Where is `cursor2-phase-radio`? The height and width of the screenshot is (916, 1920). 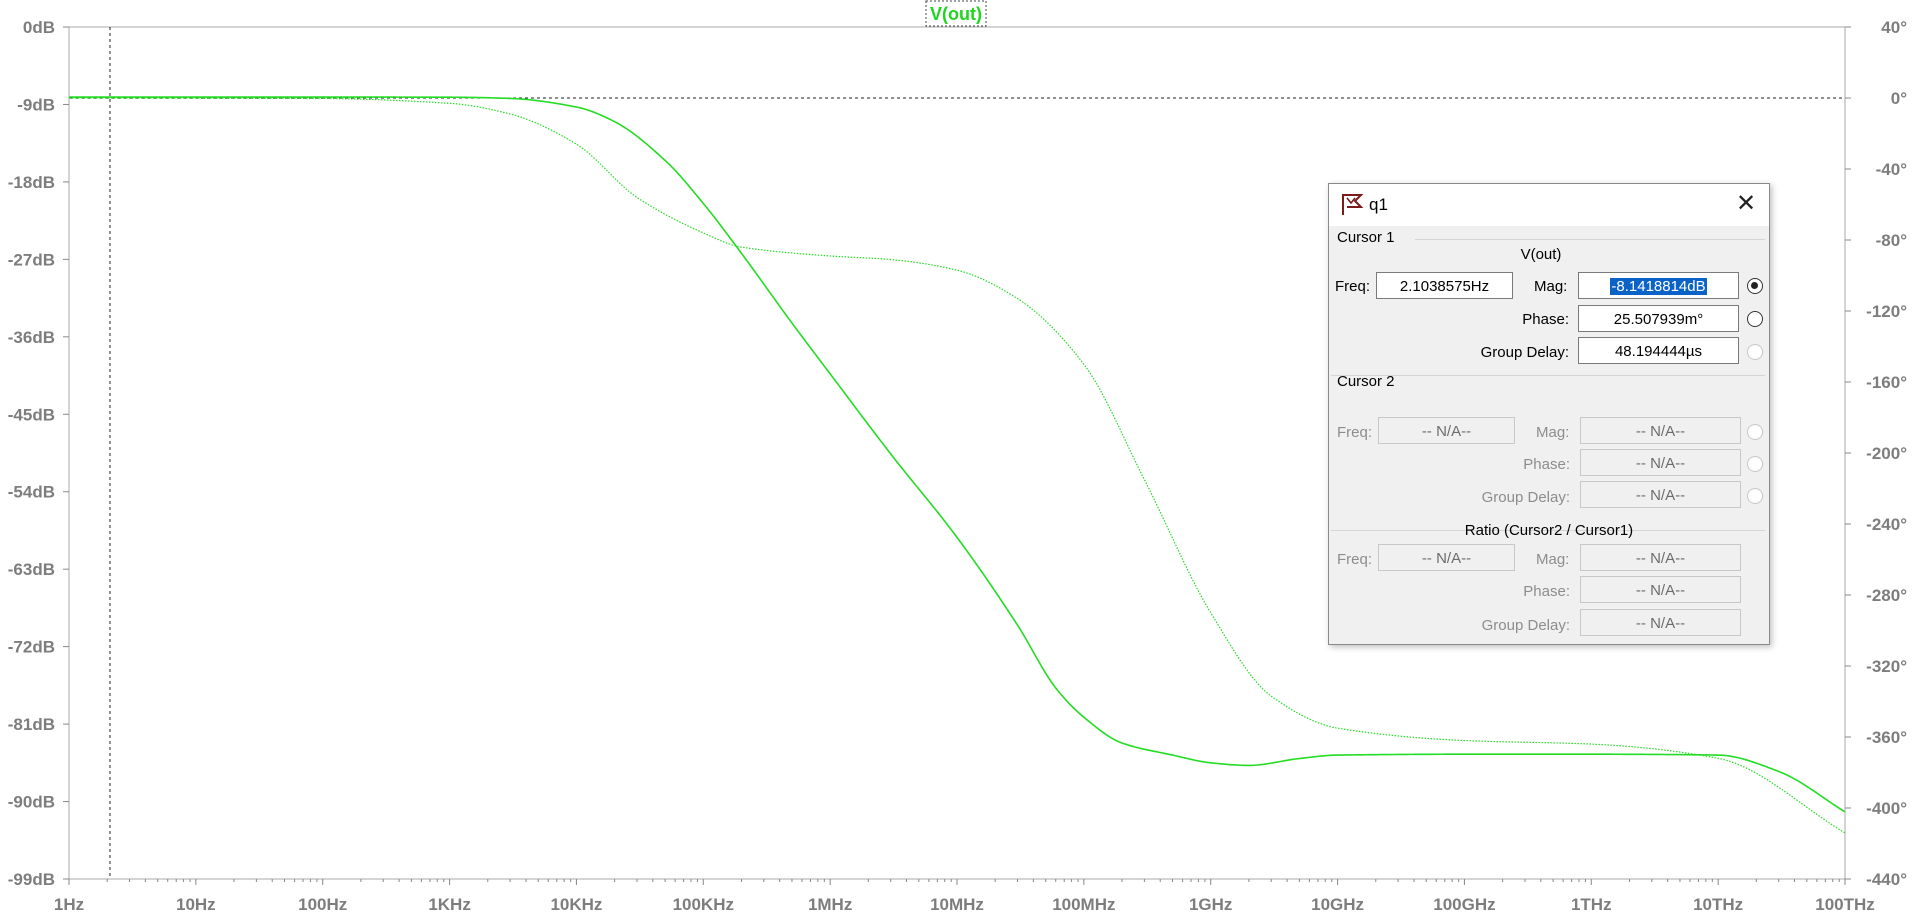 cursor2-phase-radio is located at coordinates (1755, 464).